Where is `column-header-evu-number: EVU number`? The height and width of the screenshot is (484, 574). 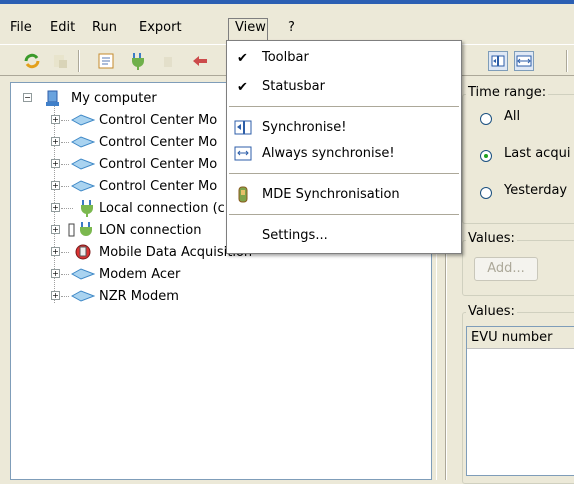 column-header-evu-number: EVU number is located at coordinates (520, 338).